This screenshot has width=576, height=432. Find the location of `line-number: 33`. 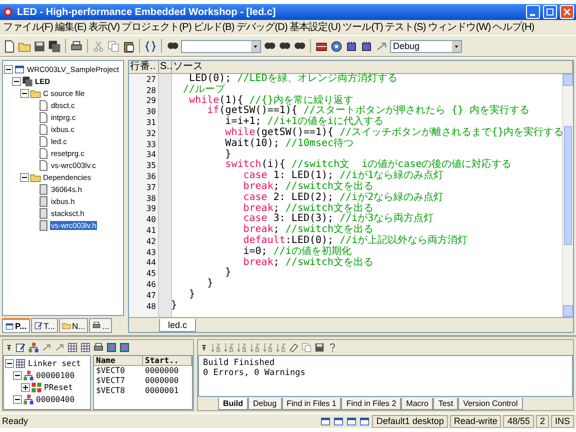

line-number: 33 is located at coordinates (151, 144).